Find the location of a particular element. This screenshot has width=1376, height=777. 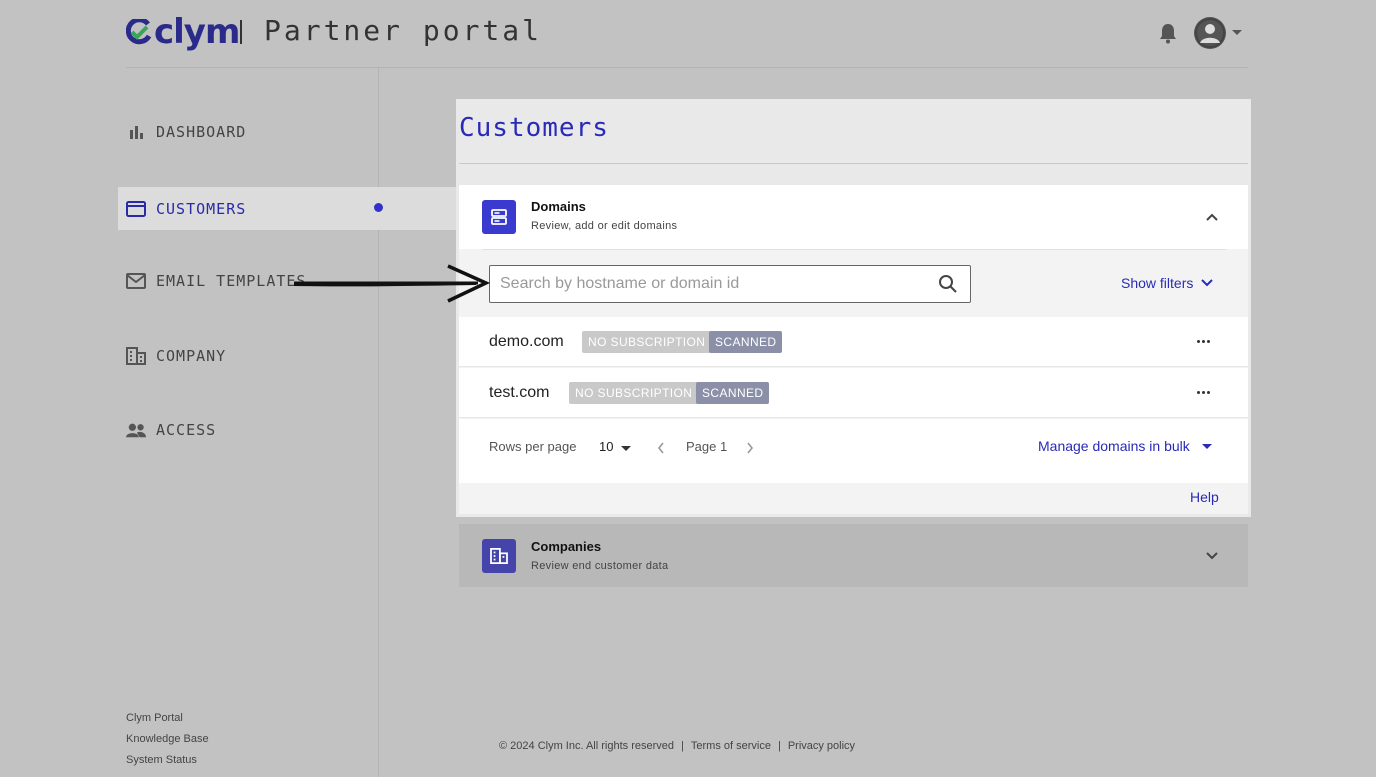

page-title: Customers is located at coordinates (534, 128).